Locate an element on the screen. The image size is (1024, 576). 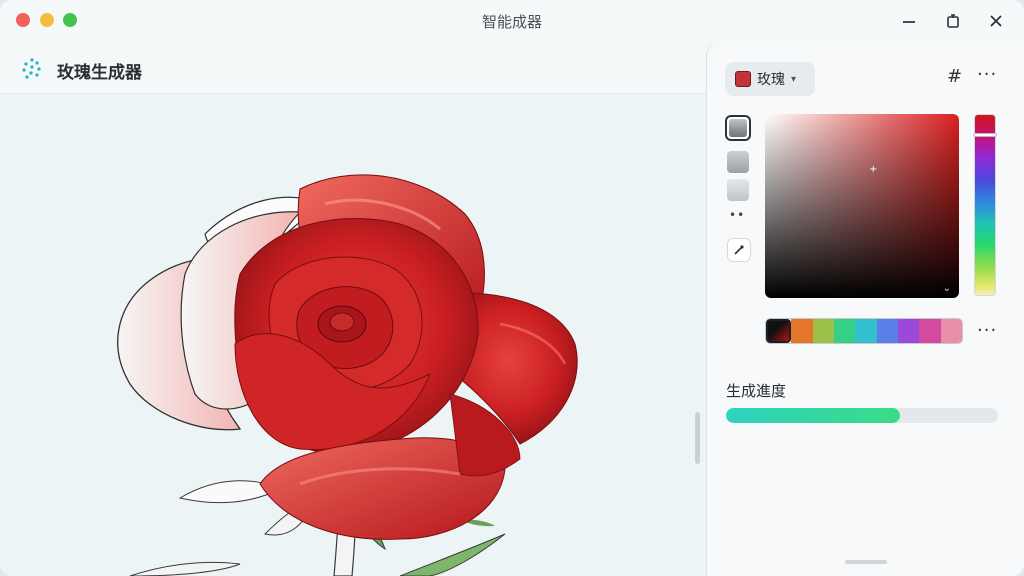
gradient-tool-mid is located at coordinates (738, 162).